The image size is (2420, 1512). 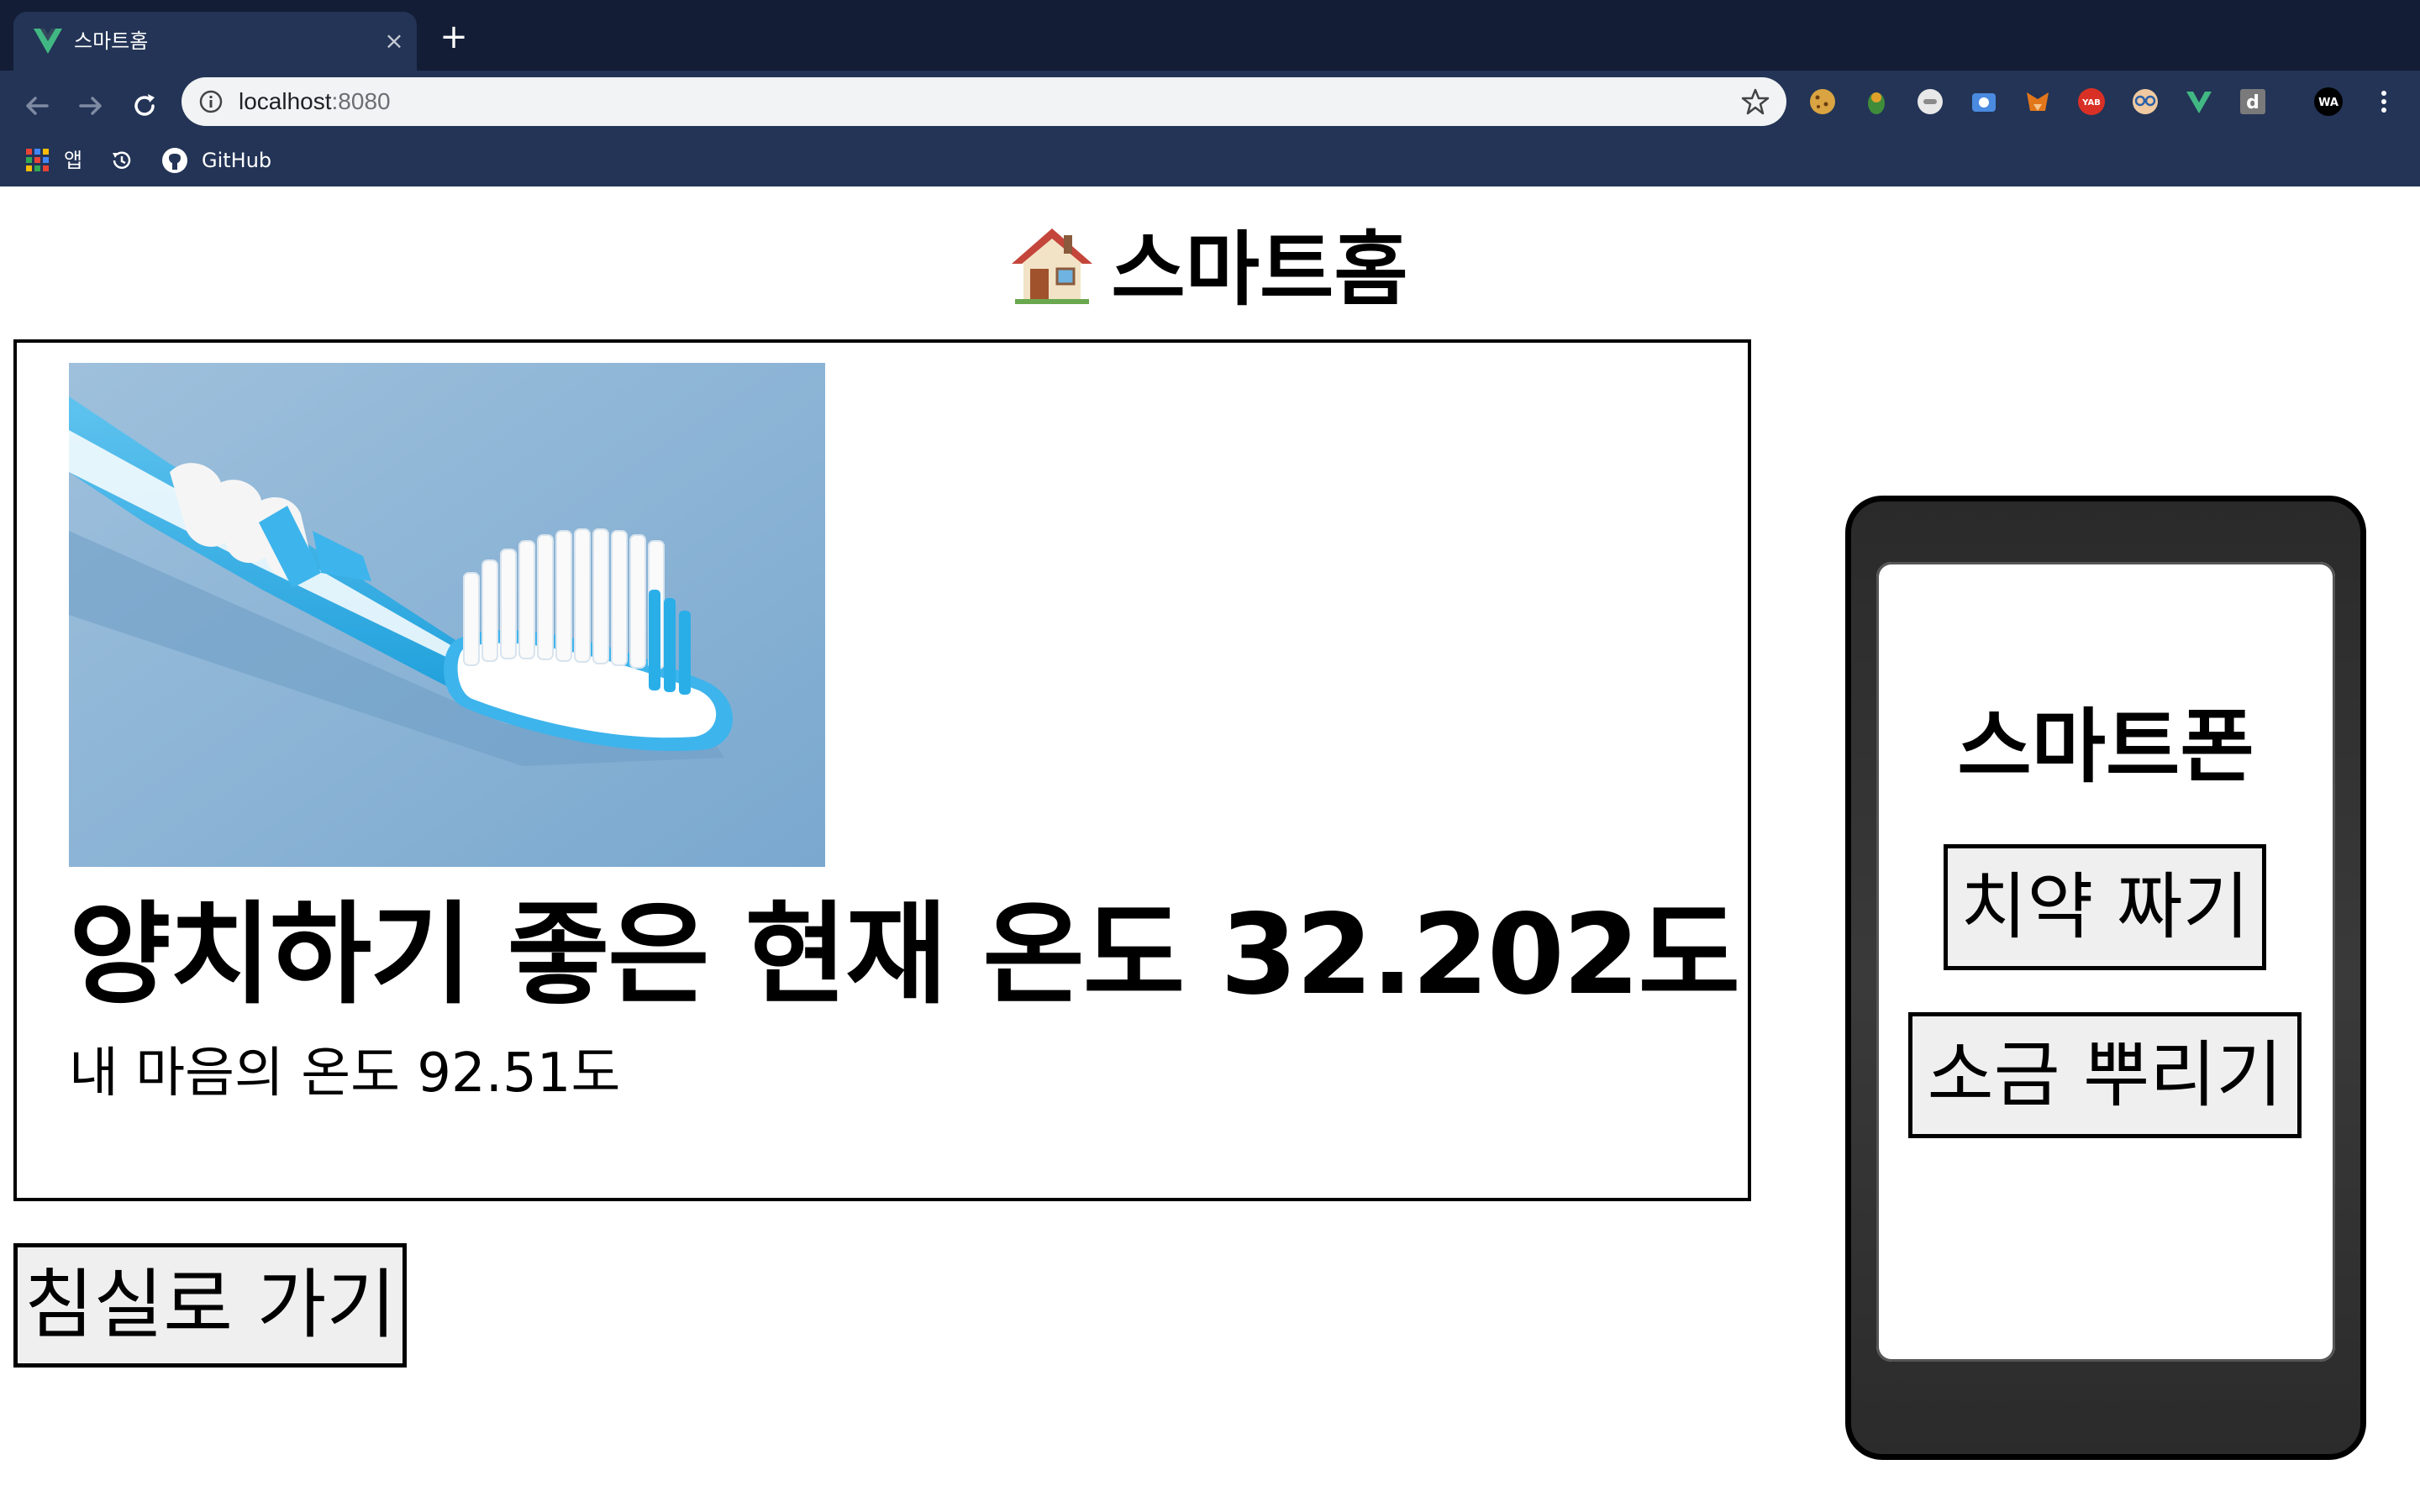 I want to click on bookmark-apps-label: 앱, so click(x=73, y=160).